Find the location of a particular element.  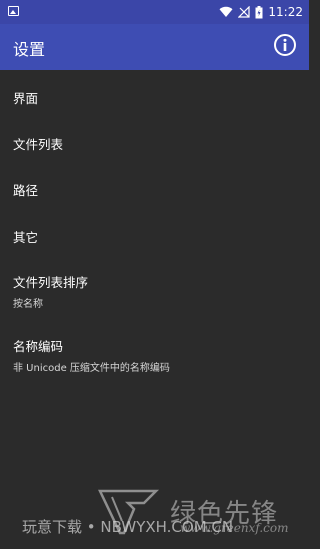

info-button is located at coordinates (285, 47).